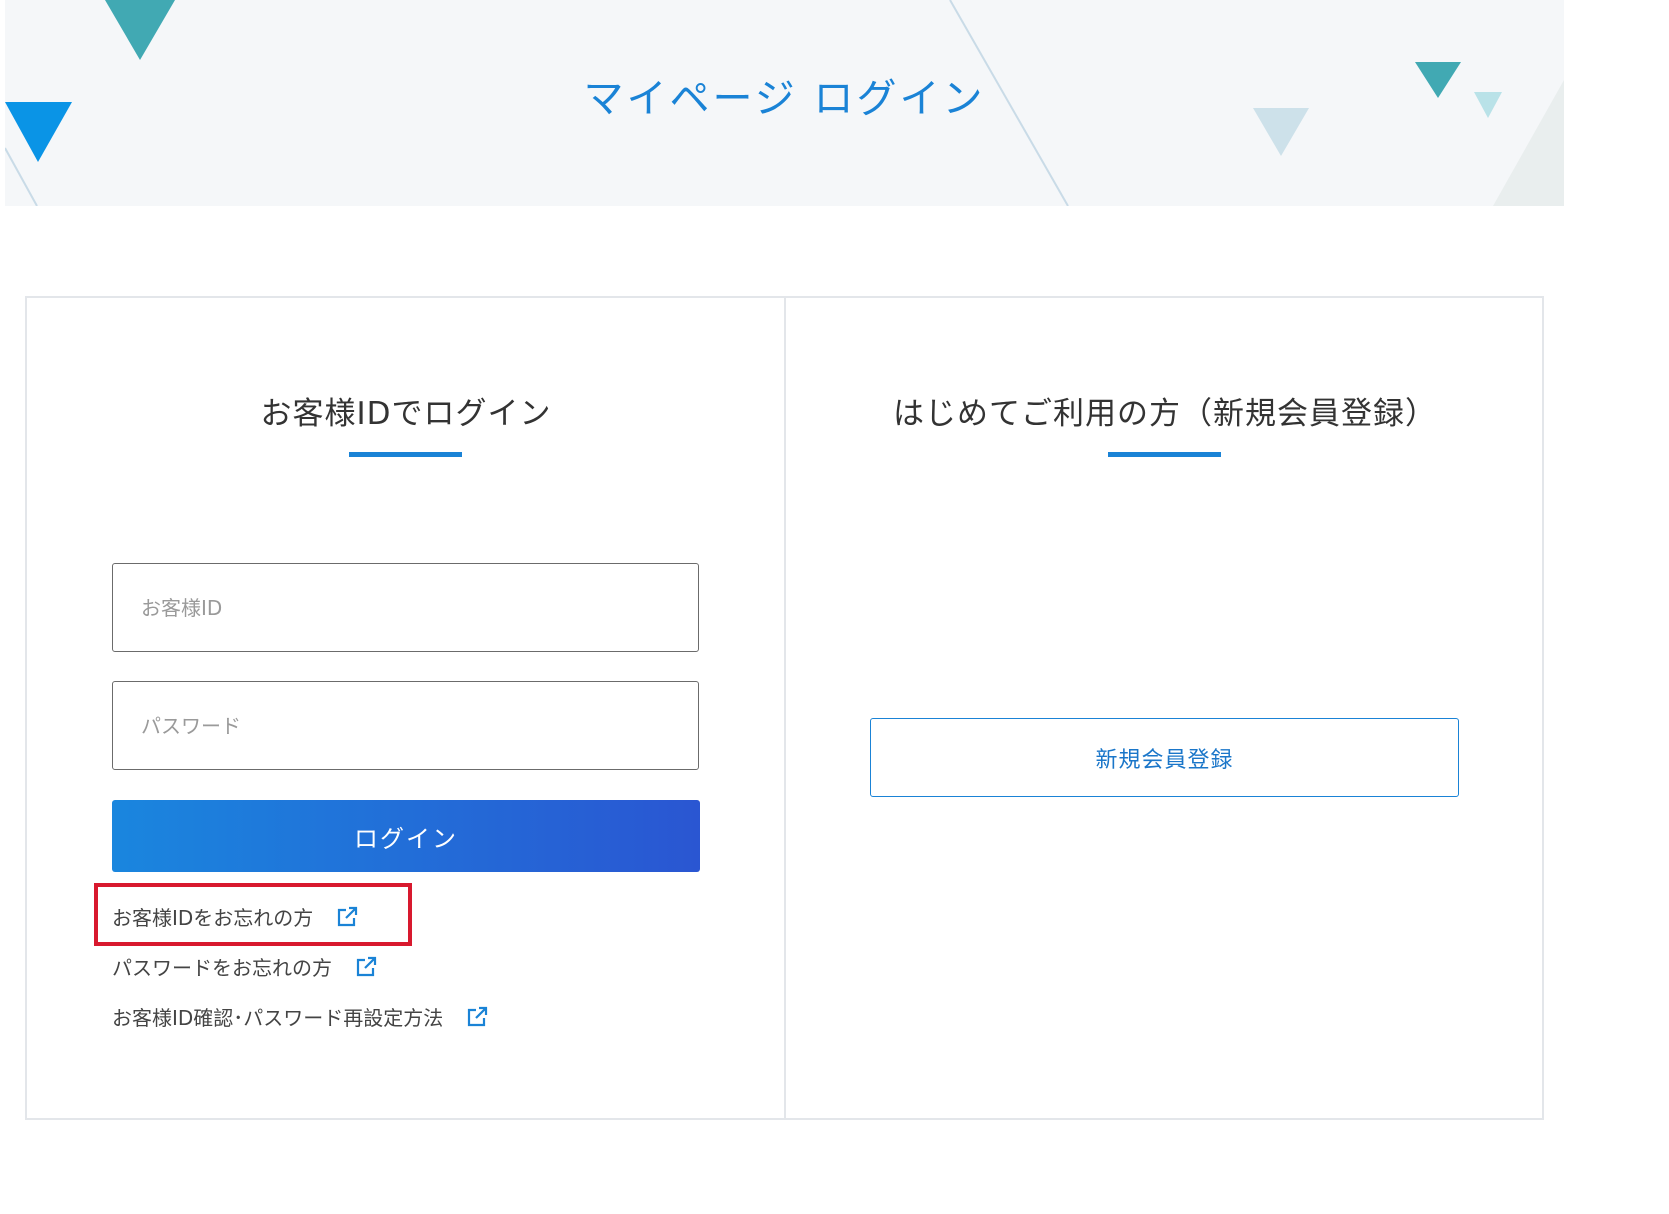  I want to click on register-button: 新規会員登録, so click(1164, 757).